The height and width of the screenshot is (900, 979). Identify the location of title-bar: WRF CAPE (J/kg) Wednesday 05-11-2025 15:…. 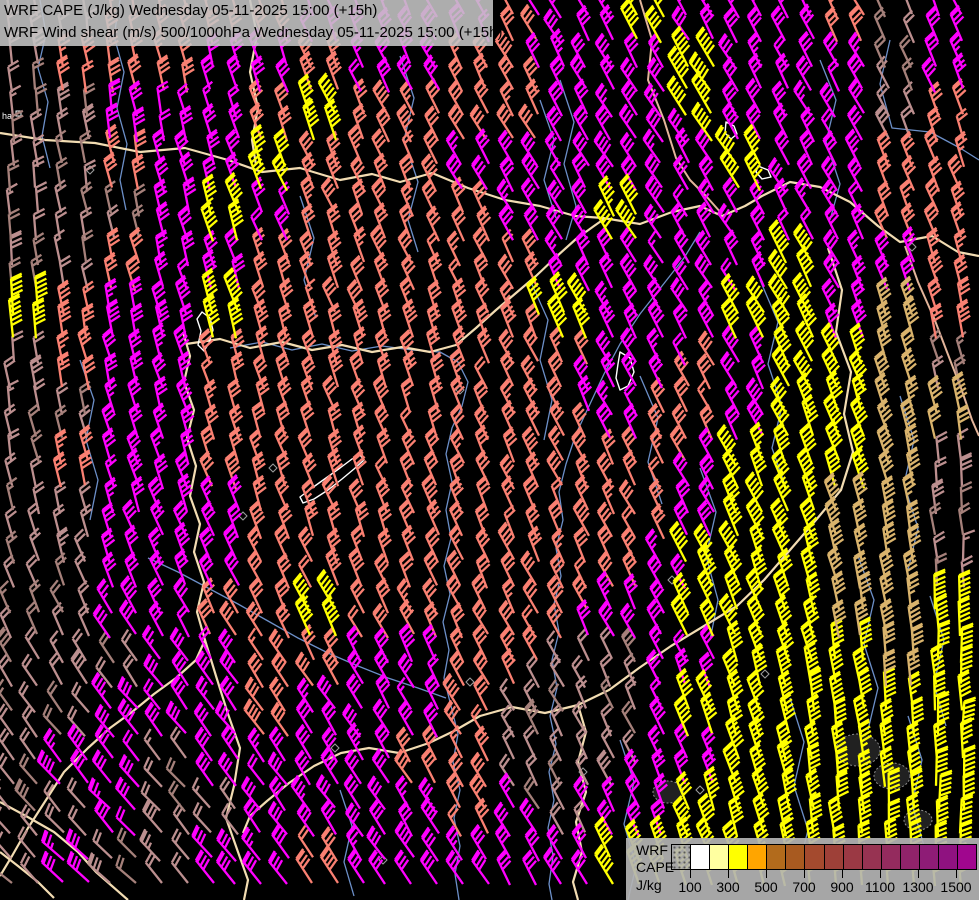
(251, 23).